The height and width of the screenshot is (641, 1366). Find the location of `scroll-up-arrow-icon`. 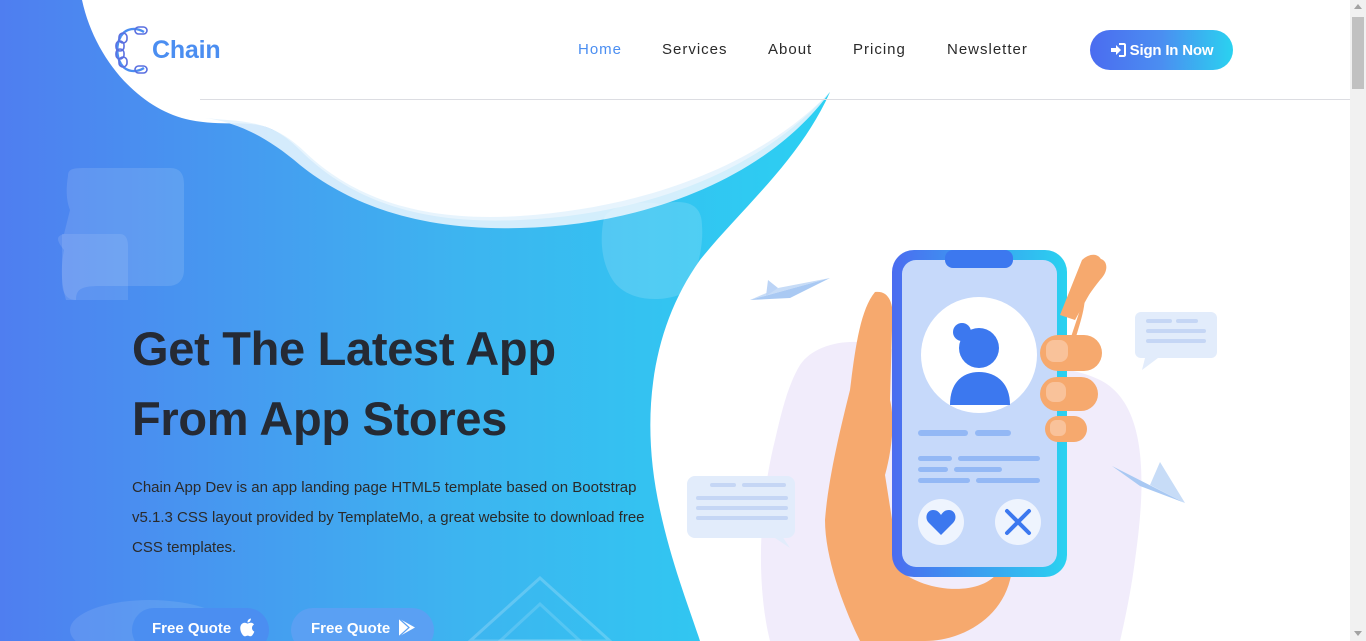

scroll-up-arrow-icon is located at coordinates (1358, 6).